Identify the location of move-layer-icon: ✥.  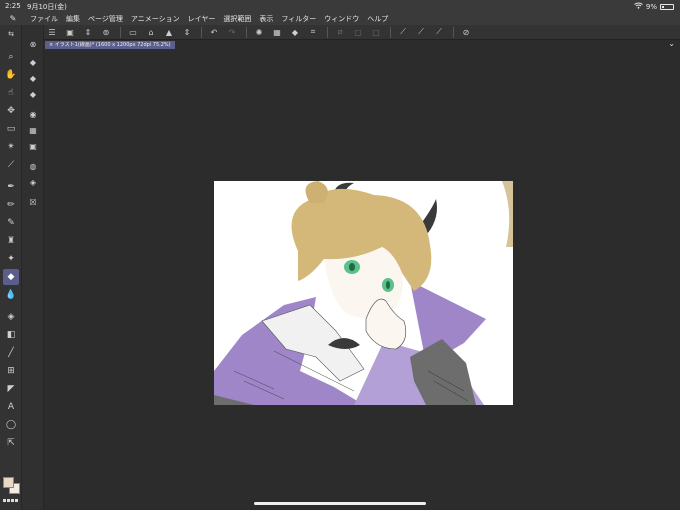
(11, 111).